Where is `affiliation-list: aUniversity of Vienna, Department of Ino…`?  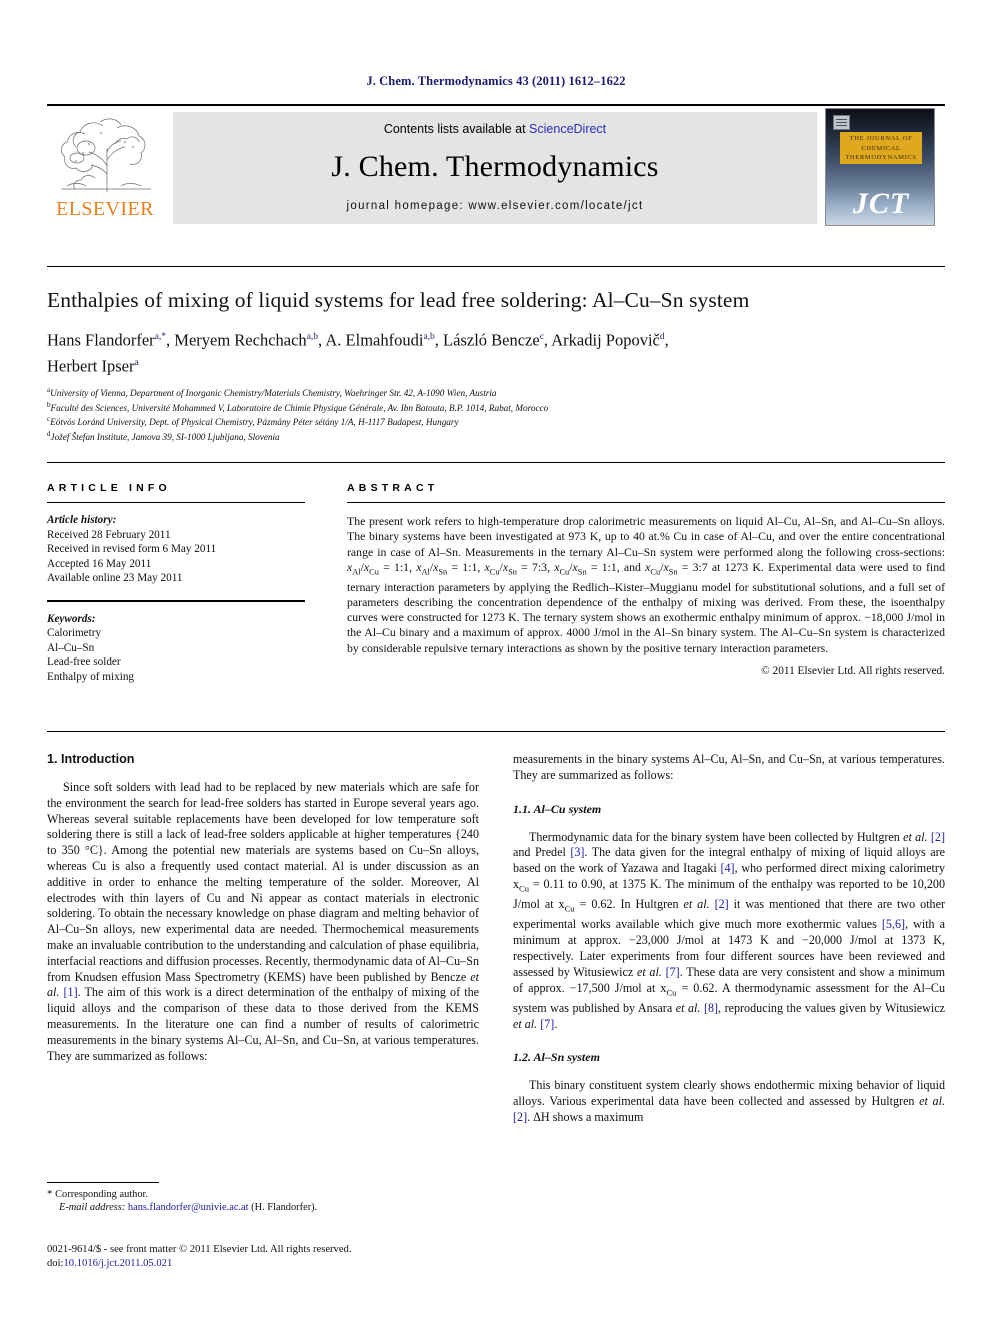
affiliation-list: aUniversity of Vienna, Department of Ino… is located at coordinates (496, 414).